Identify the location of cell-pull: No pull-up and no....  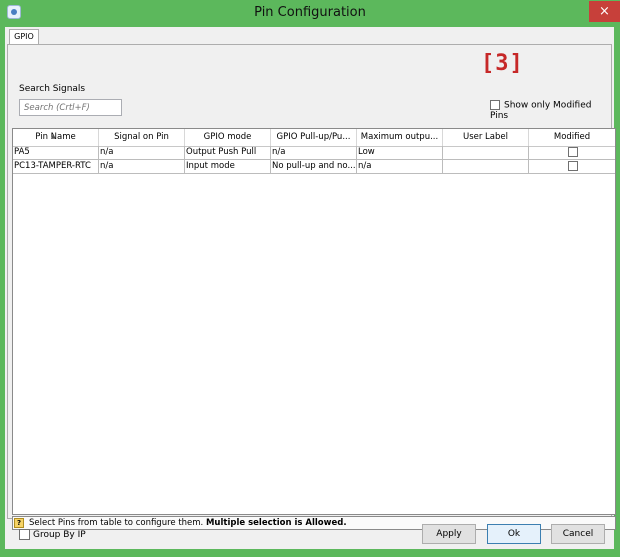
(314, 166).